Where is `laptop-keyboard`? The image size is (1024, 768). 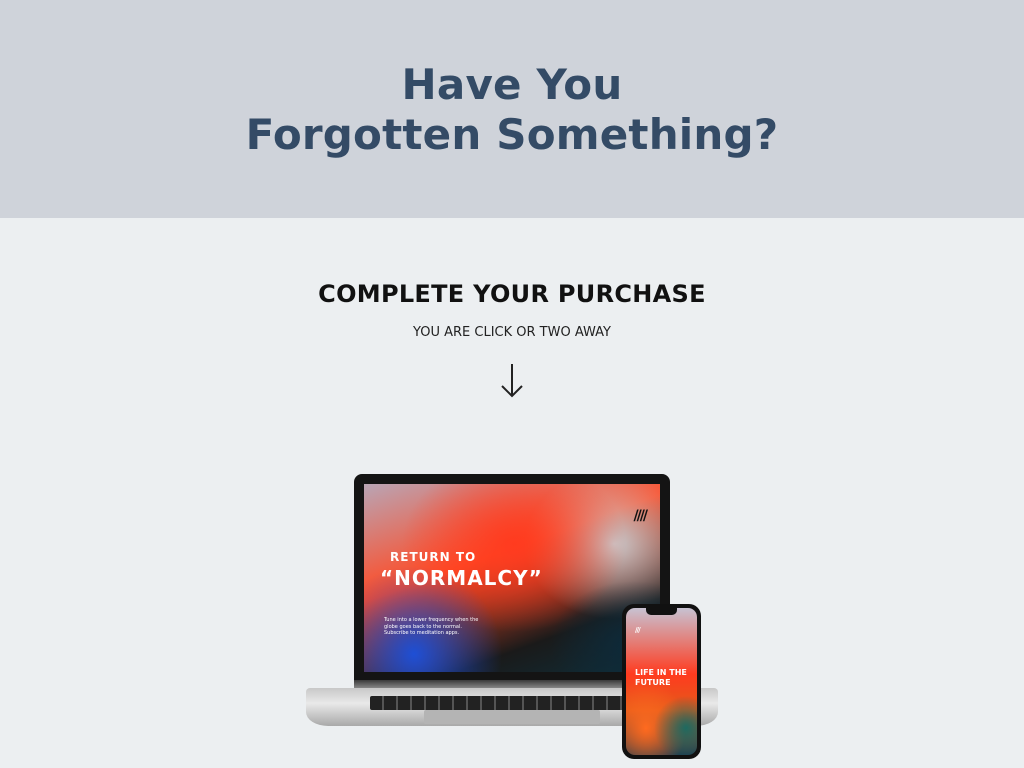 laptop-keyboard is located at coordinates (512, 703).